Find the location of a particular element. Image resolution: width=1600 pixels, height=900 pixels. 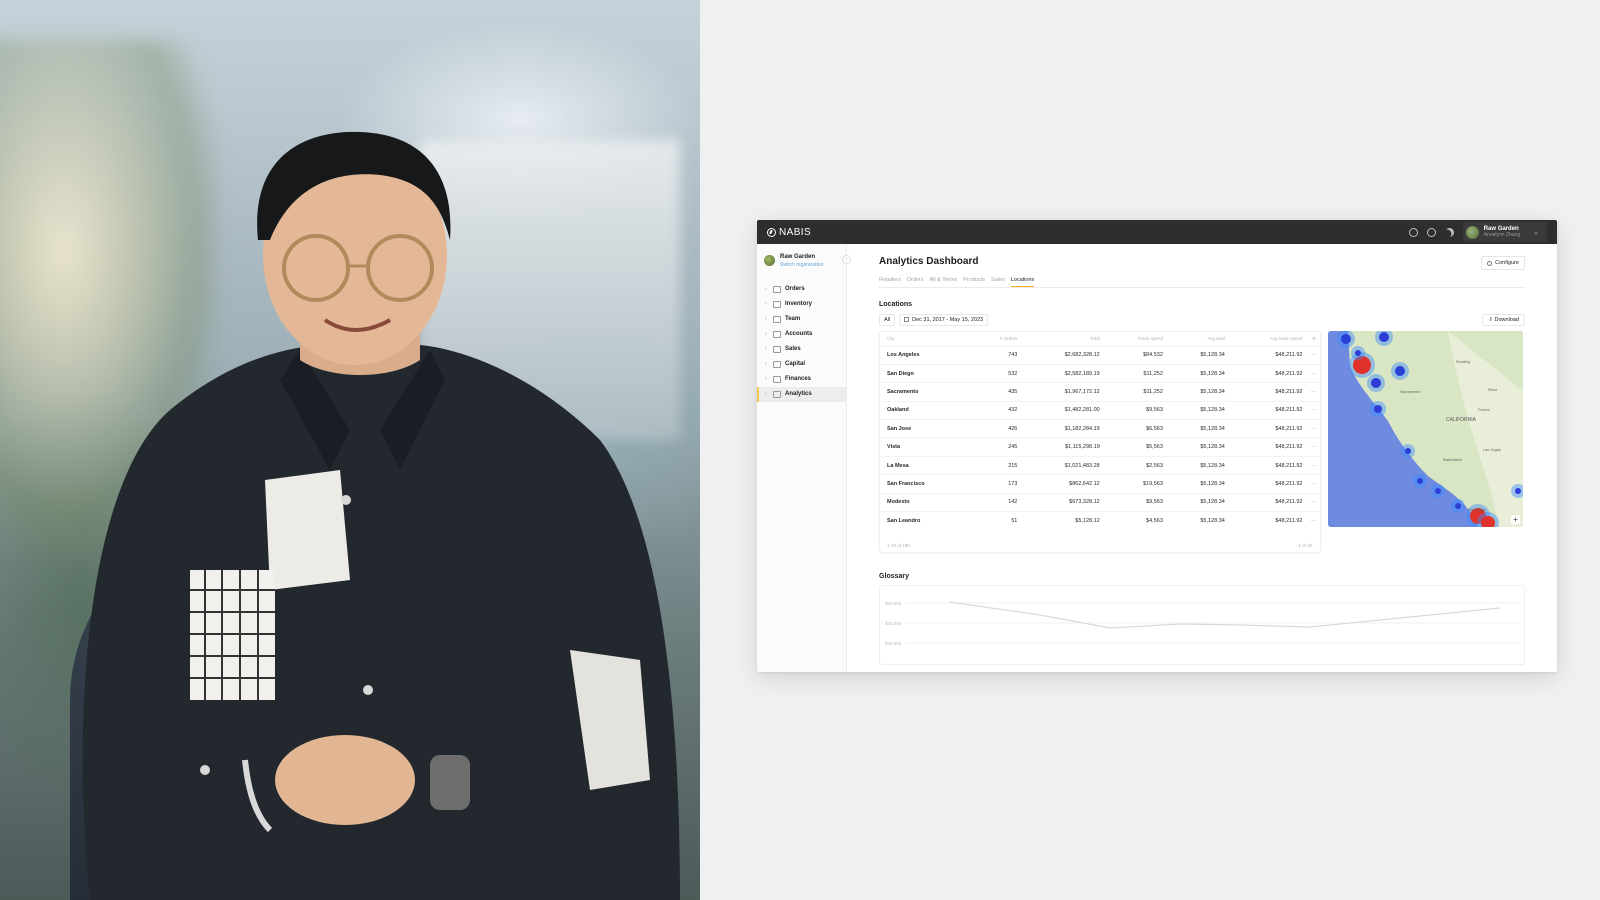

org-switcher: Raw Garden Switch organization ‹ is located at coordinates (804, 268).